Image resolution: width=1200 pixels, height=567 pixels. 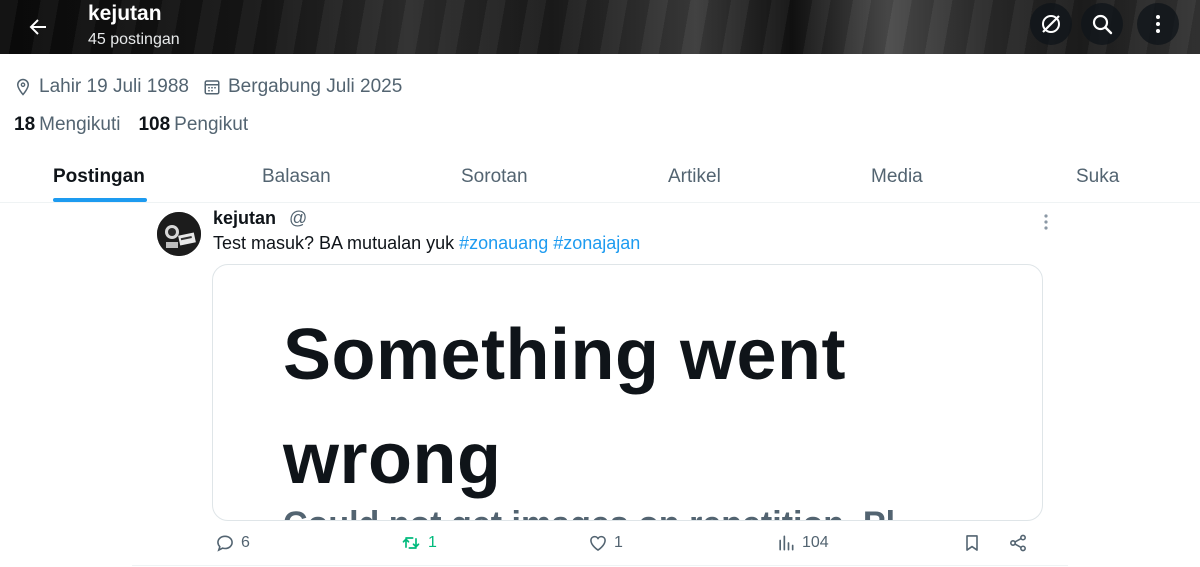 I want to click on bookmark-button, so click(x=975, y=543).